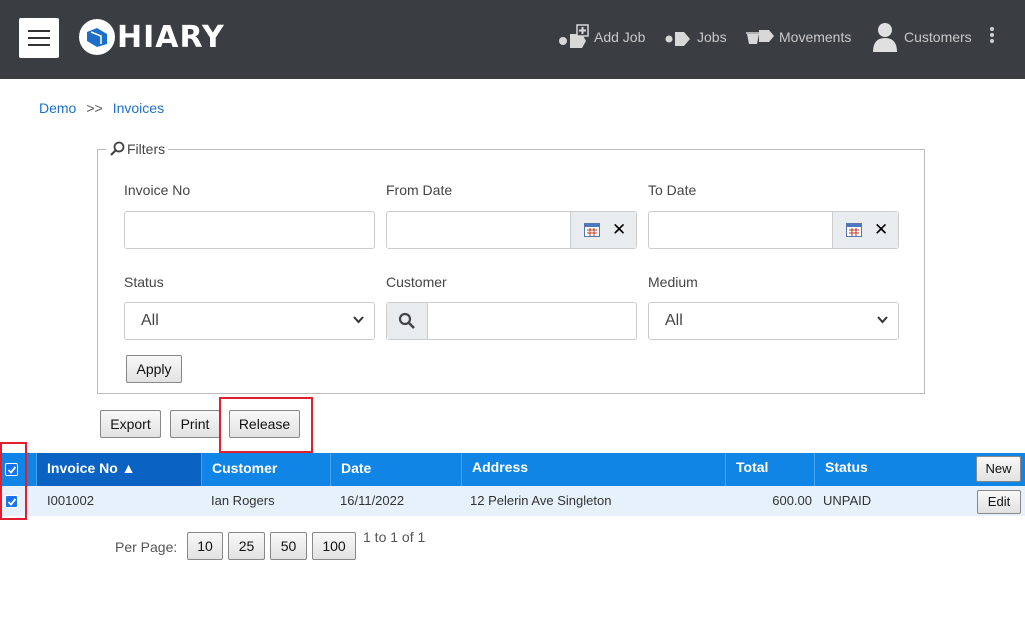 Image resolution: width=1025 pixels, height=629 pixels. Describe the element at coordinates (146, 547) in the screenshot. I see `per-page-label: Per Page:` at that location.